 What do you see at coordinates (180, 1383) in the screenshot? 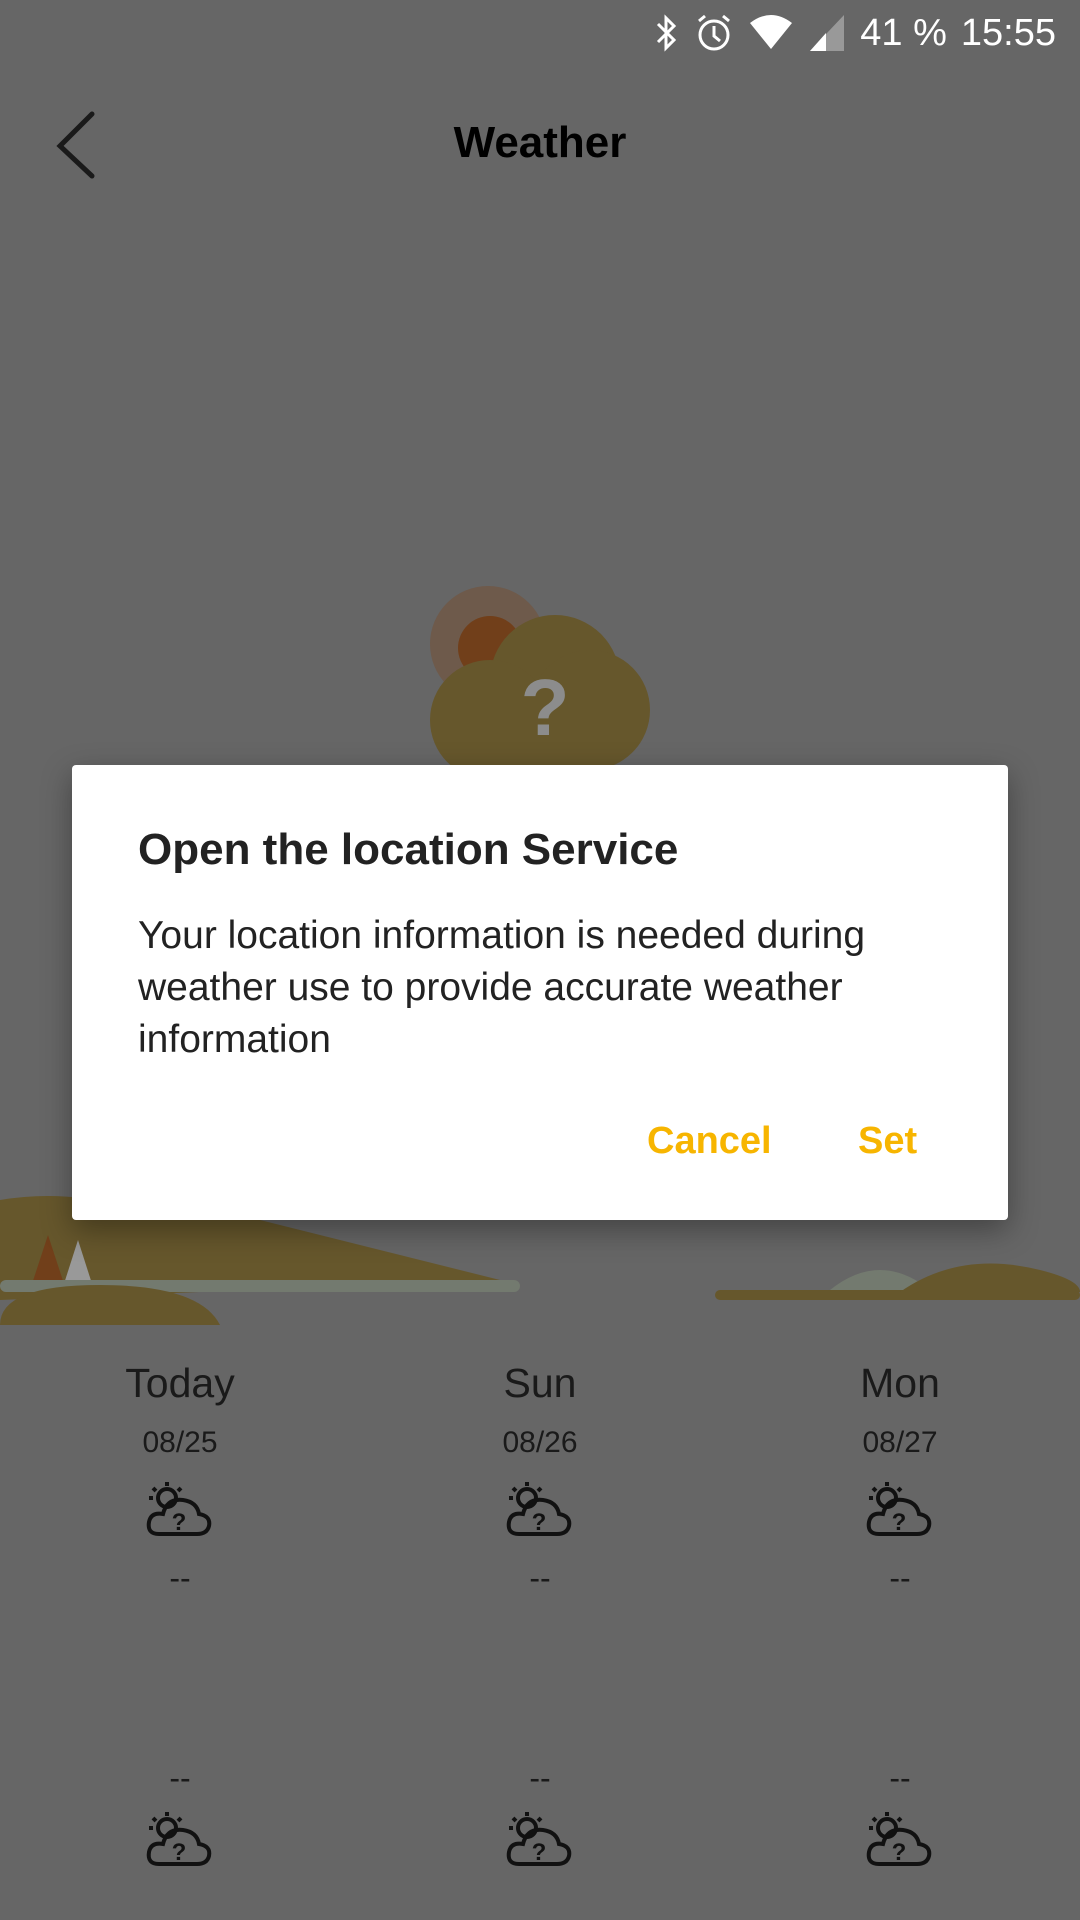
I see `day-label: Today` at bounding box center [180, 1383].